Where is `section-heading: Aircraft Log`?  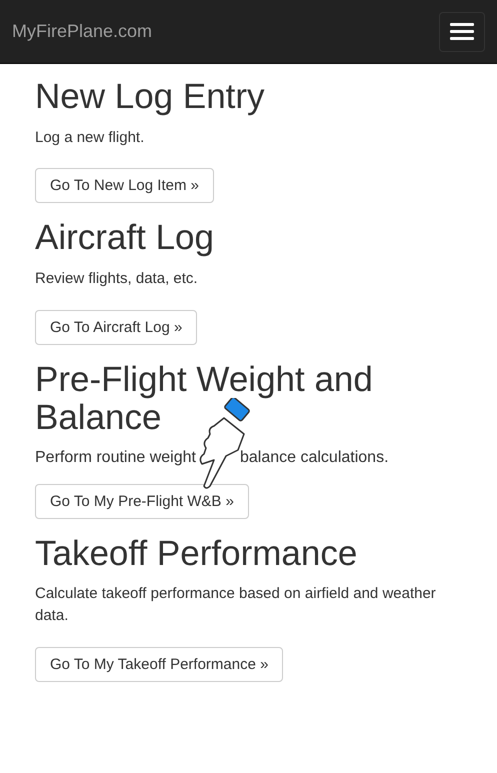
section-heading: Aircraft Log is located at coordinates (125, 238).